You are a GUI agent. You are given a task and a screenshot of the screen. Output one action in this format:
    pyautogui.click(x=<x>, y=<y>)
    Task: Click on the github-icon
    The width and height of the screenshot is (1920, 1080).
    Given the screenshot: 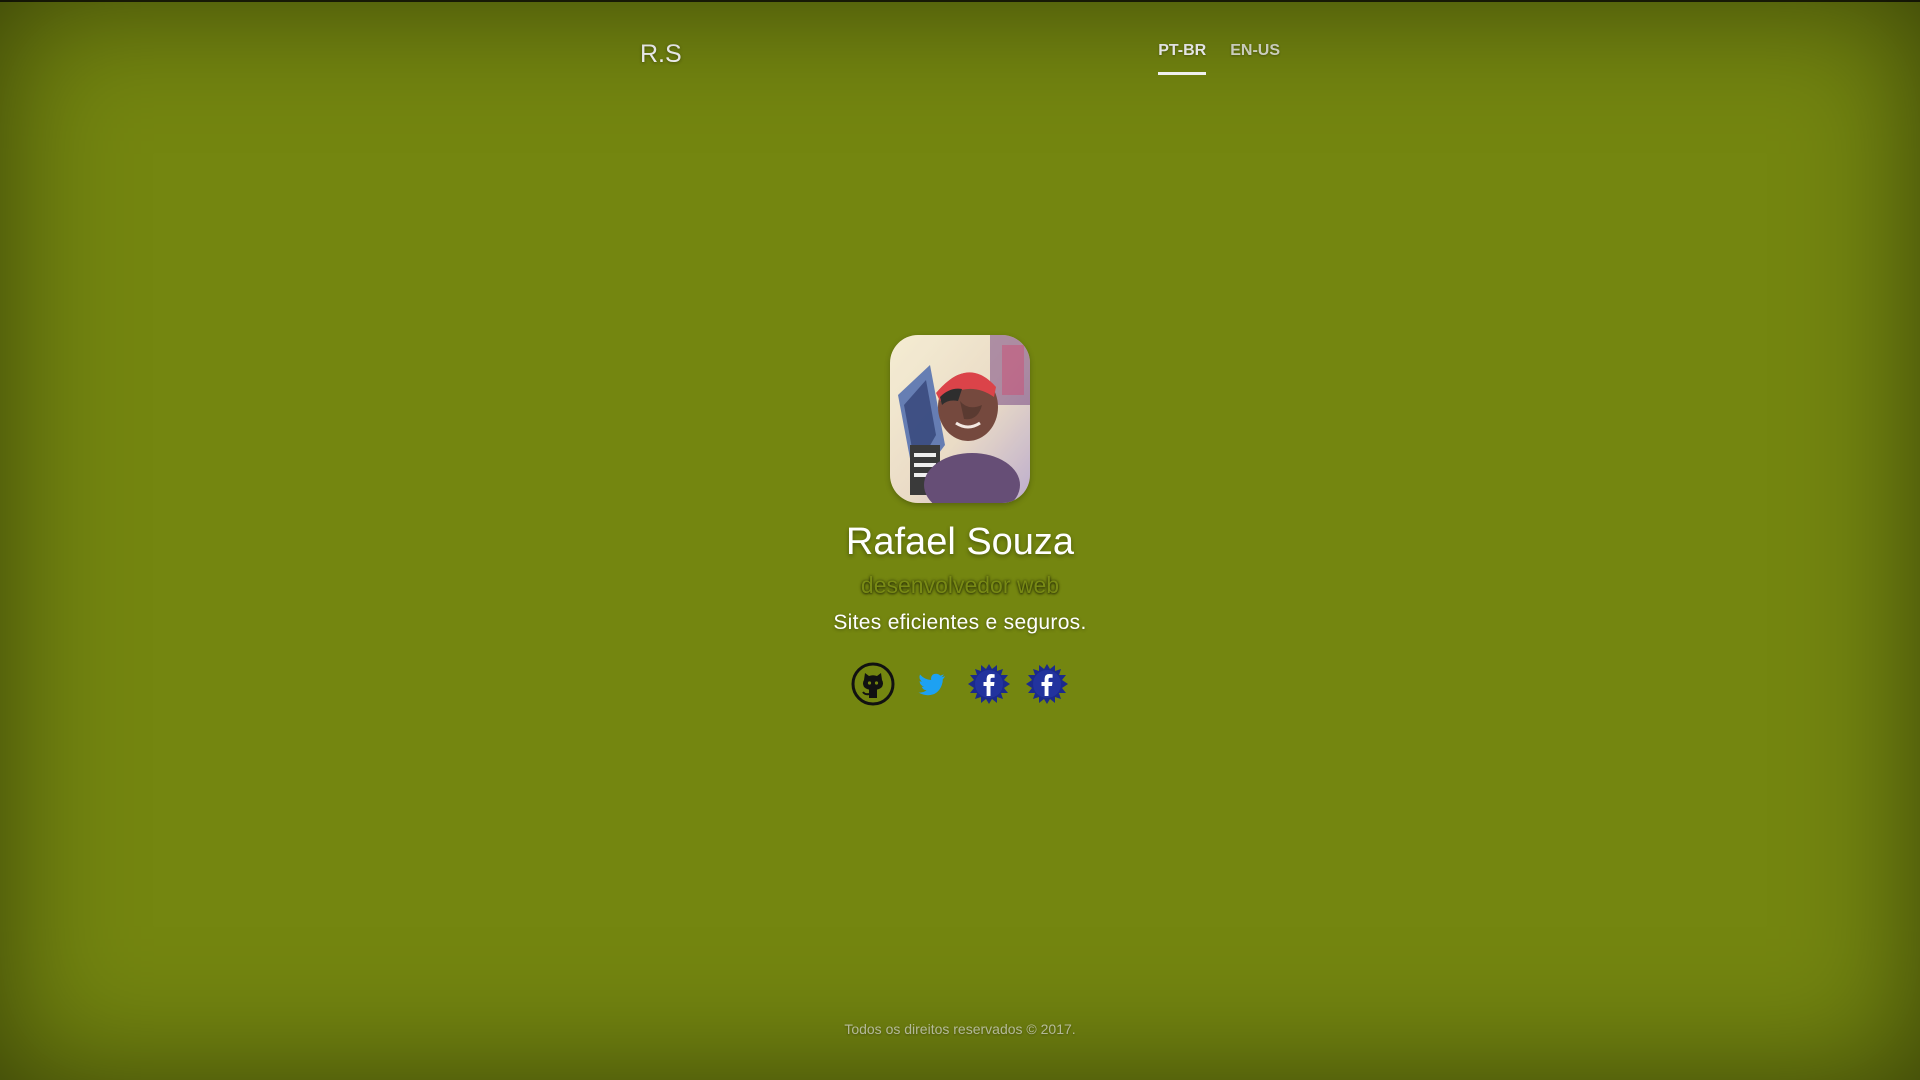 What is the action you would take?
    pyautogui.click(x=873, y=684)
    